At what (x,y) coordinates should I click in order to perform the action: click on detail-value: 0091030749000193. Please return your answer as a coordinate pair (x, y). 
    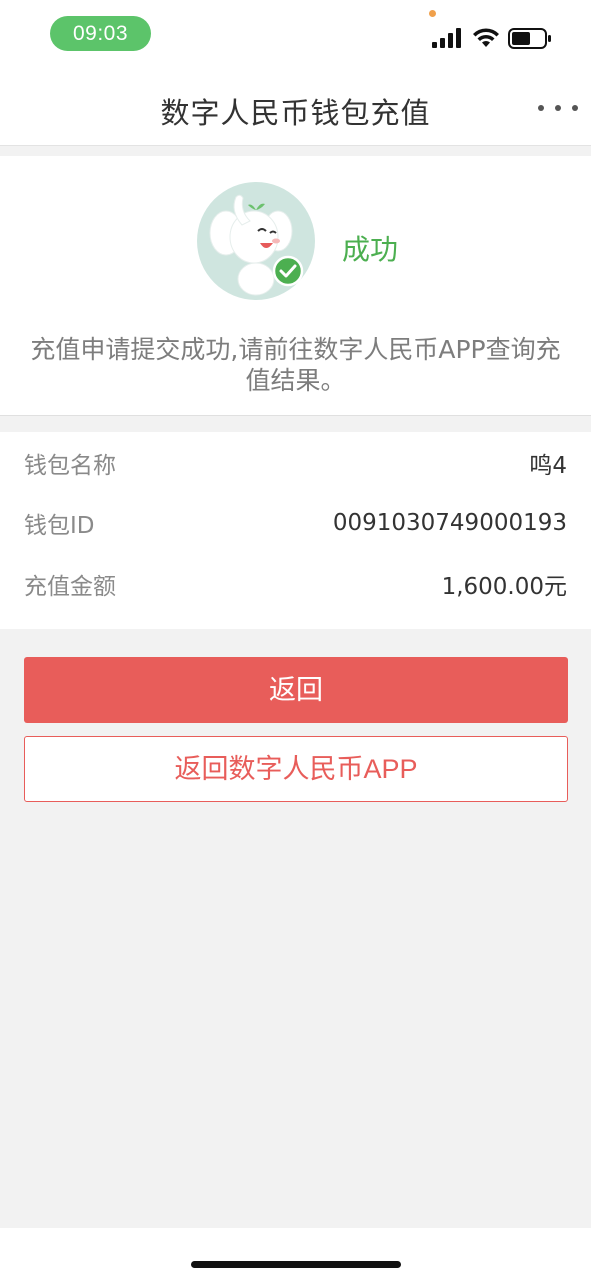
    Looking at the image, I should click on (449, 523).